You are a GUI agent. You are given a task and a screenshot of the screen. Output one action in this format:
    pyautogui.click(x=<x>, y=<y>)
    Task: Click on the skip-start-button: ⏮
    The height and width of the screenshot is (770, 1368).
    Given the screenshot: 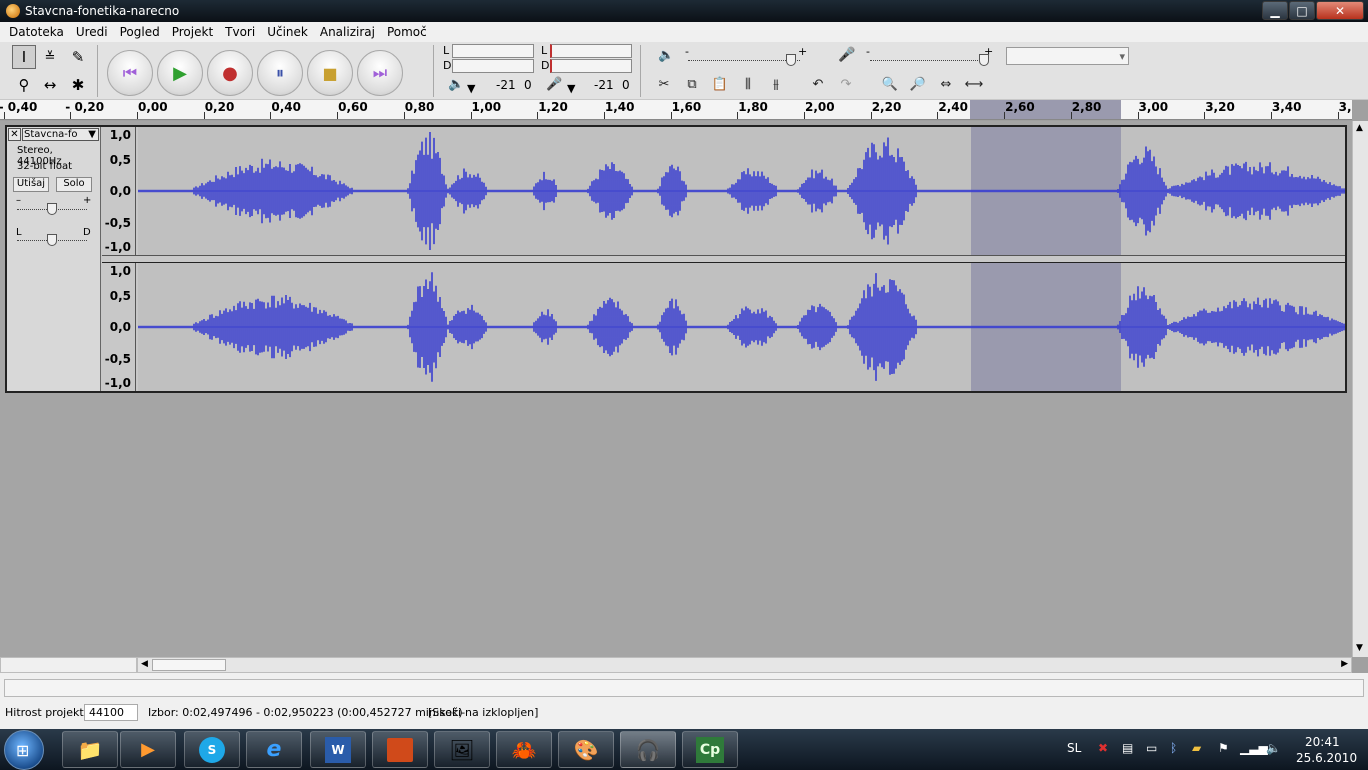 What is the action you would take?
    pyautogui.click(x=130, y=73)
    